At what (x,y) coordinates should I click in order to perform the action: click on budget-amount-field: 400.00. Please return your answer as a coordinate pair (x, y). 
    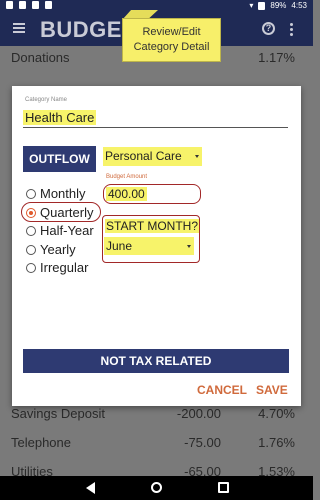
    Looking at the image, I should click on (152, 194).